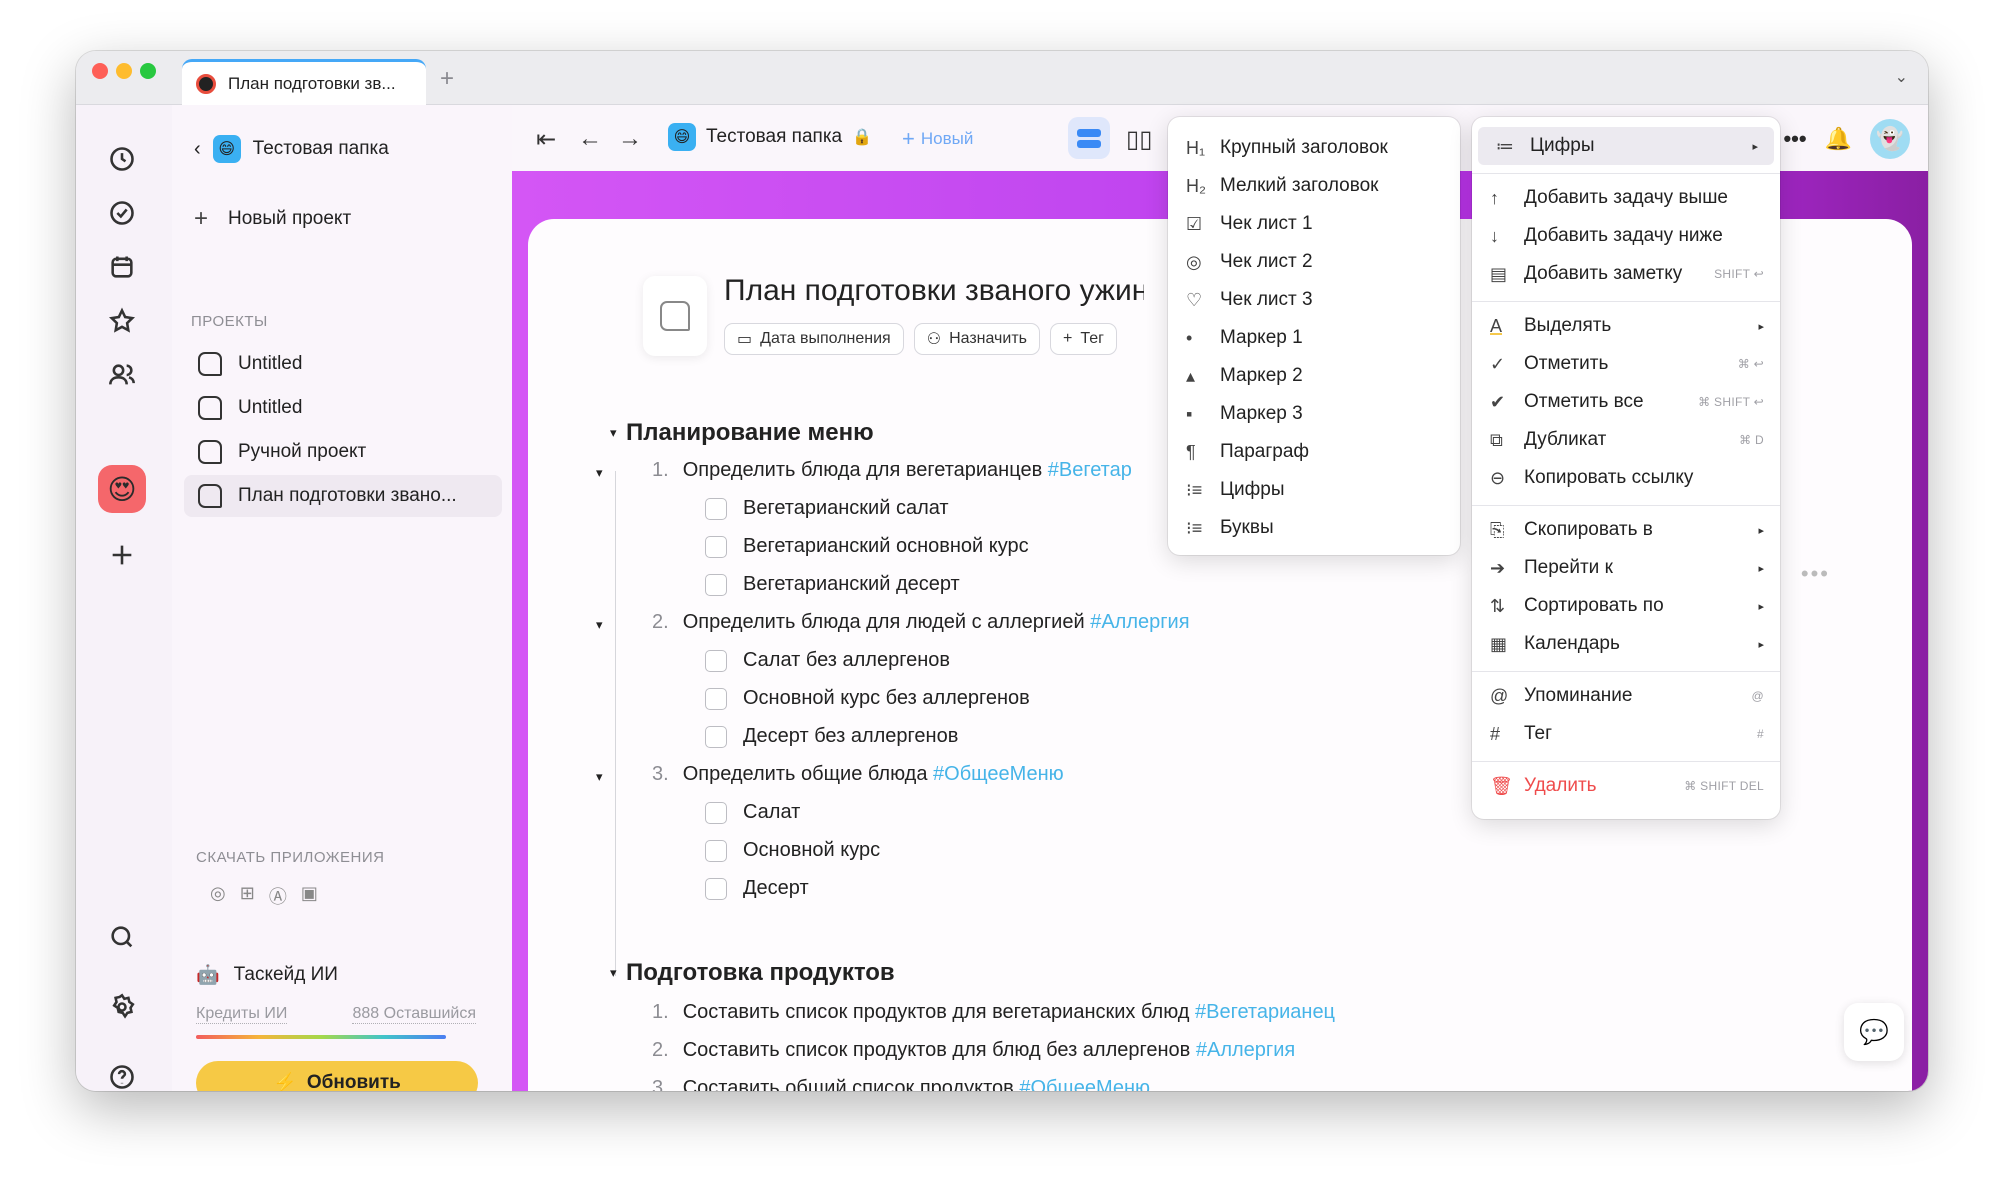 The width and height of the screenshot is (2000, 1191). I want to click on search-icon, so click(122, 937).